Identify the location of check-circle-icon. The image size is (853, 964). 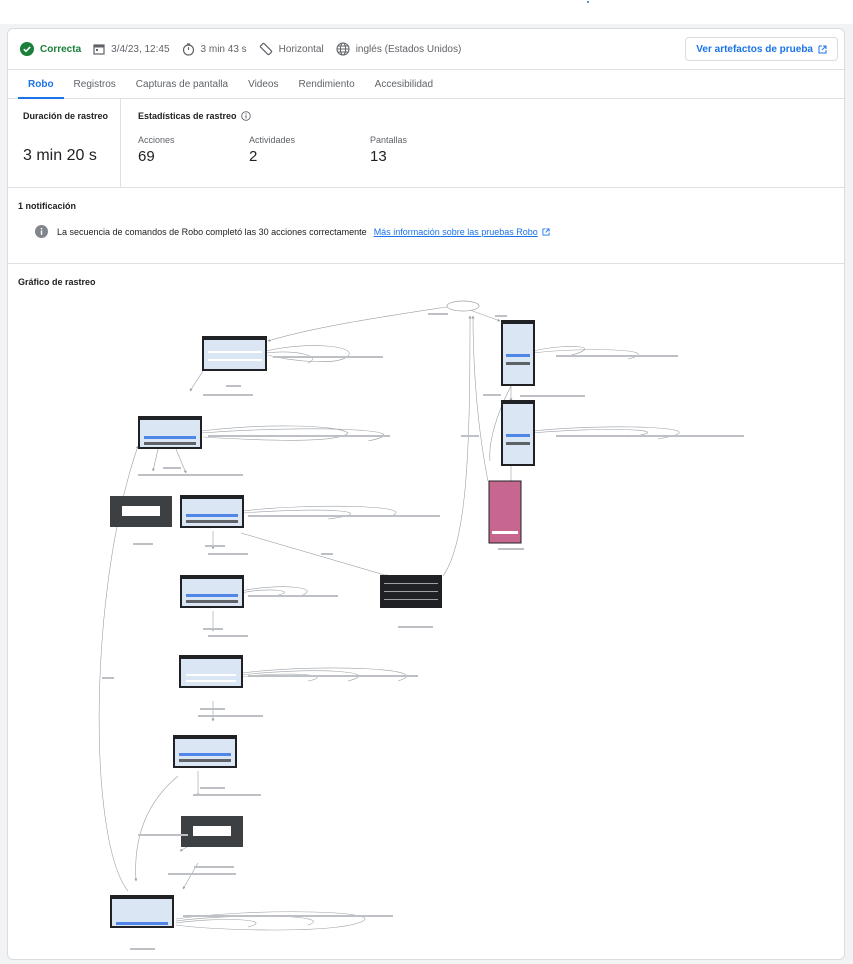
(27, 49).